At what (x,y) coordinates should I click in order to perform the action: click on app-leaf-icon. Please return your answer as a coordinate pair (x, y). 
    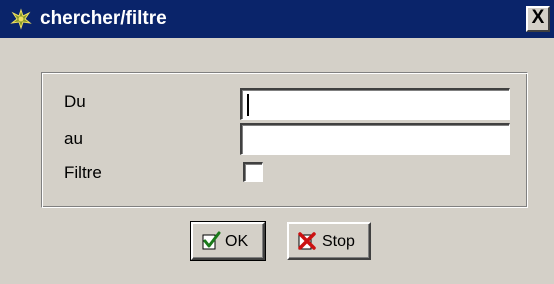
    Looking at the image, I should click on (21, 19).